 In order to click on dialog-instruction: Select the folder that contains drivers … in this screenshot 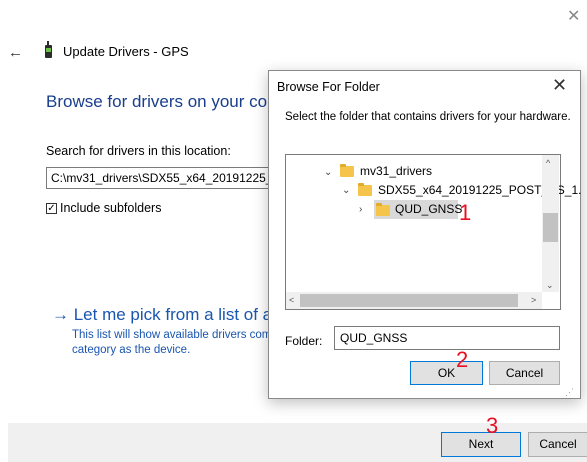, I will do `click(428, 117)`.